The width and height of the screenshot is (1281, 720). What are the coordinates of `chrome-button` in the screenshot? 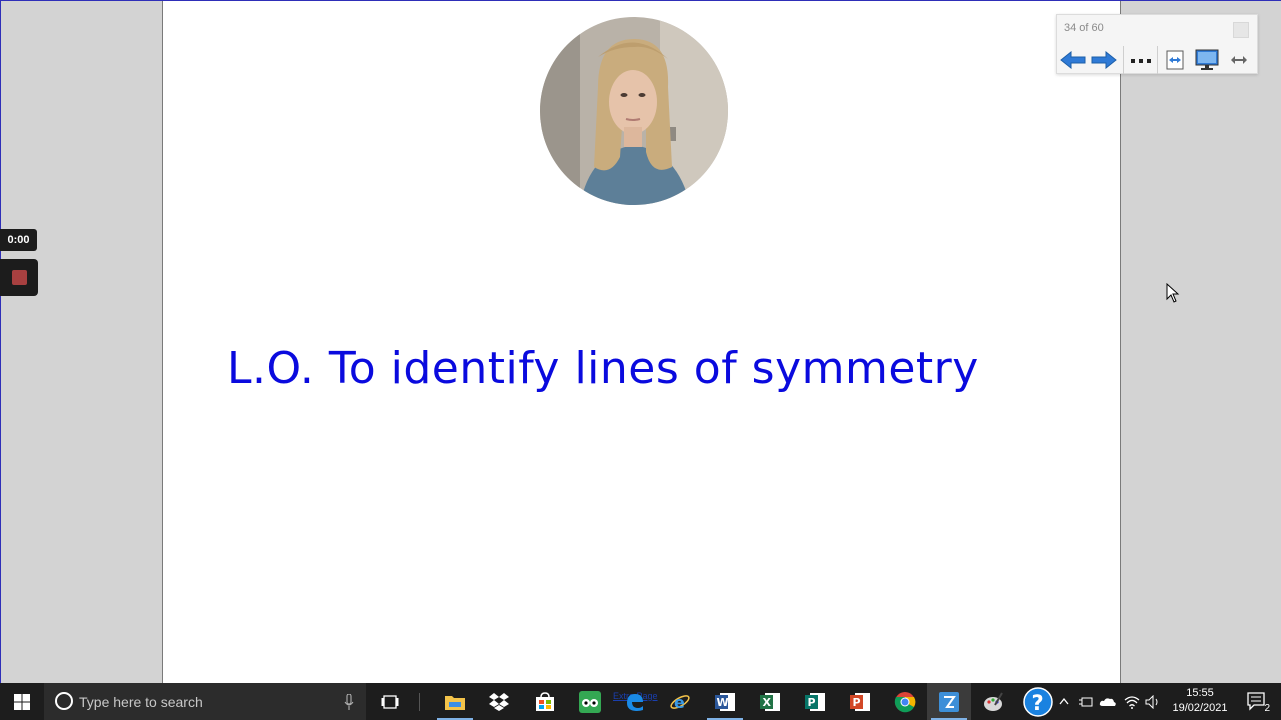 It's located at (905, 701).